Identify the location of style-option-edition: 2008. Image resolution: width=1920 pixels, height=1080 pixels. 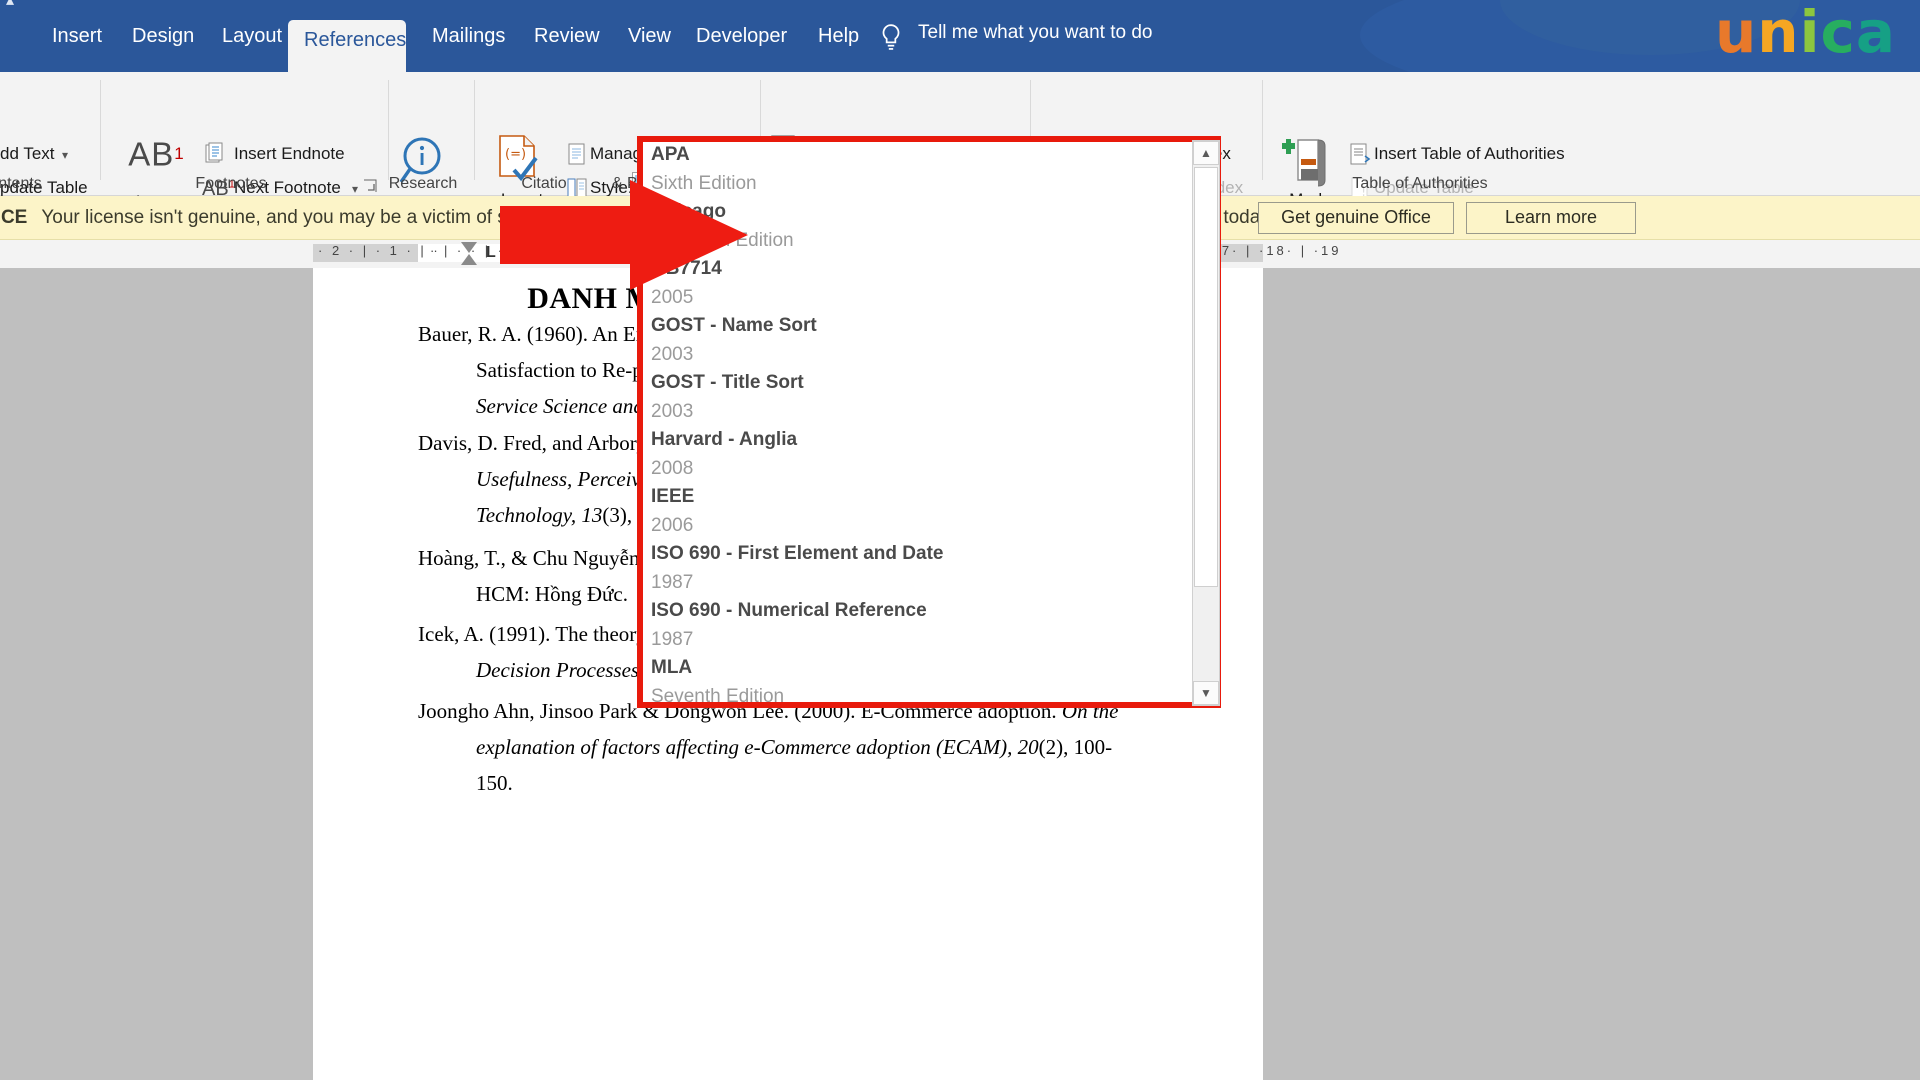
(672, 469).